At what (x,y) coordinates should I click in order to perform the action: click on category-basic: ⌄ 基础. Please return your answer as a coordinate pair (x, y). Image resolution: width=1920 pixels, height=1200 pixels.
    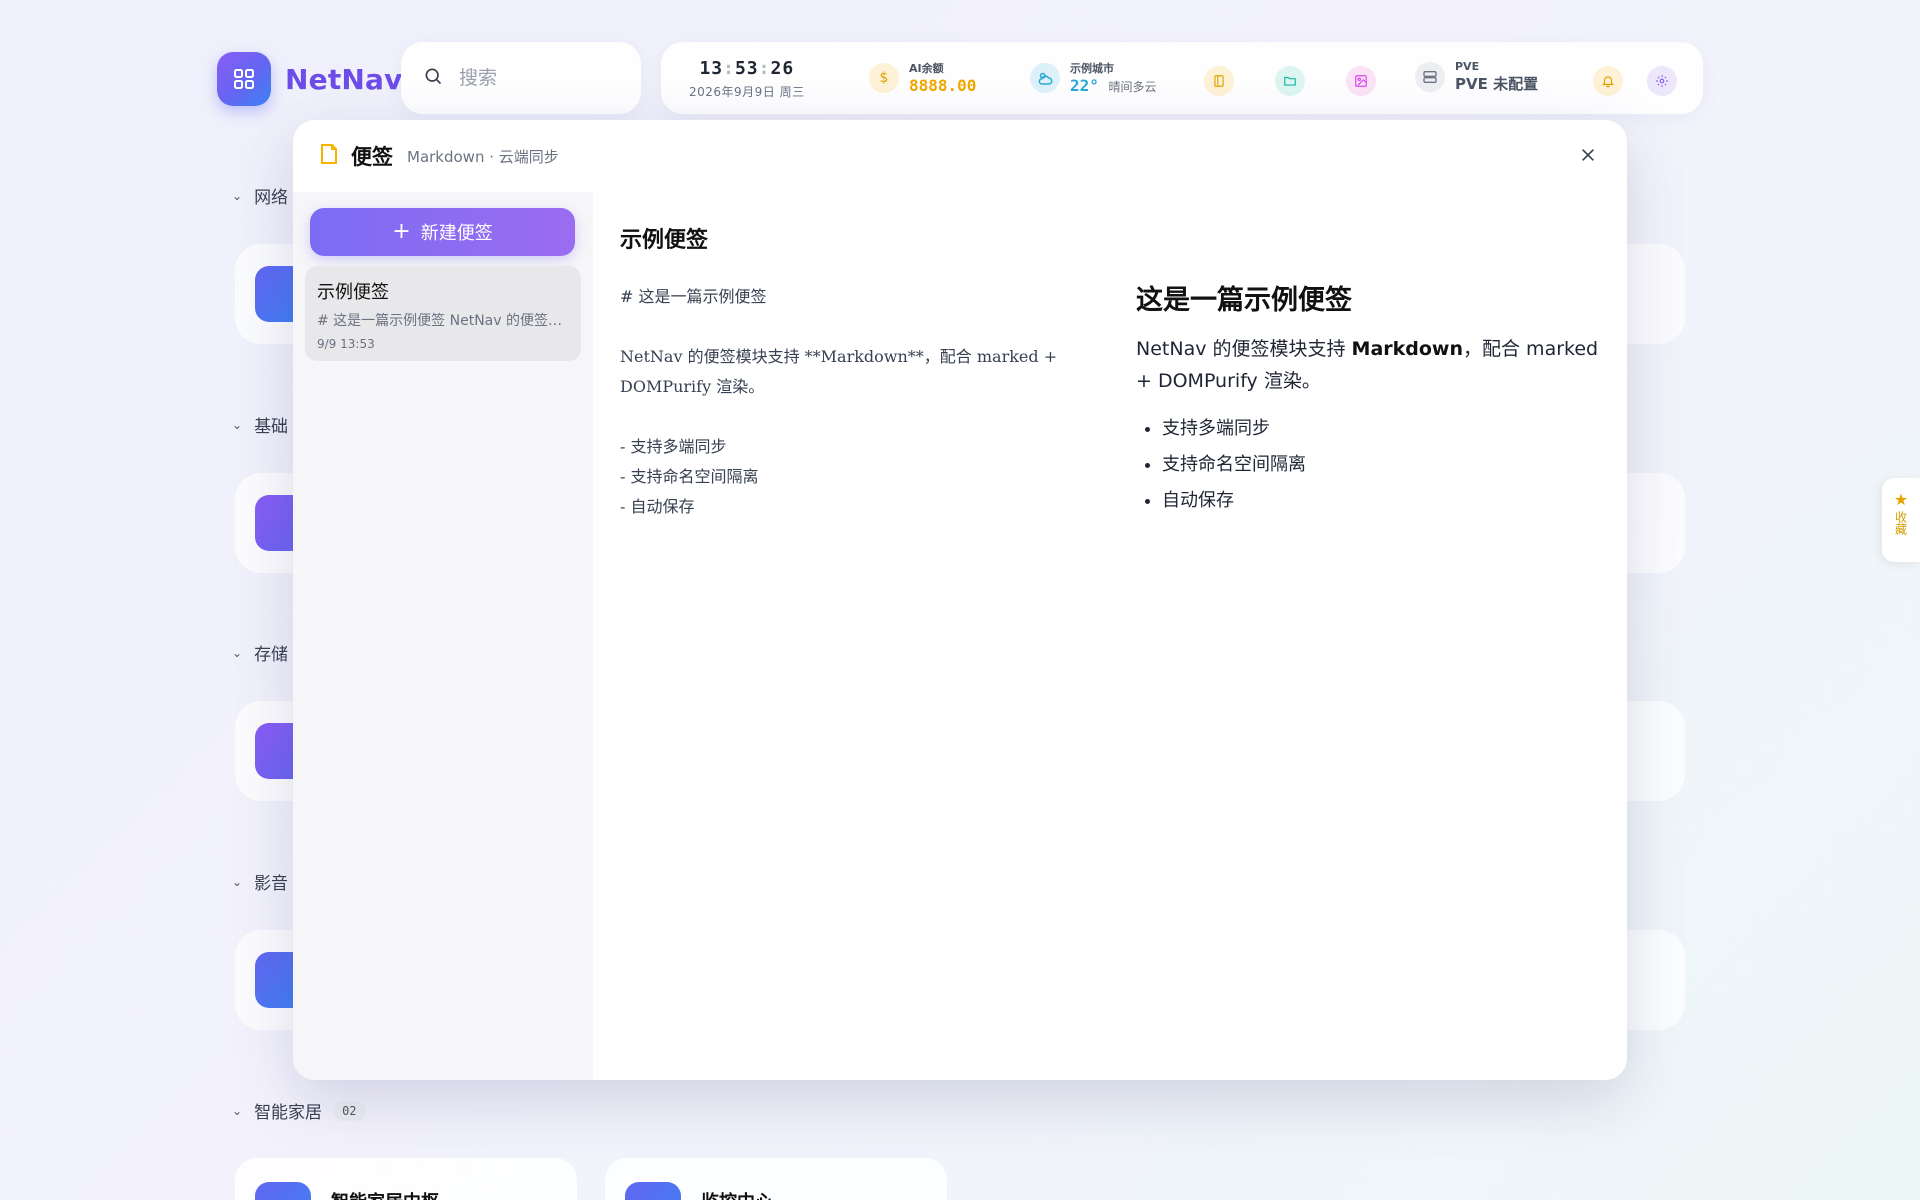
    Looking at the image, I should click on (260, 424).